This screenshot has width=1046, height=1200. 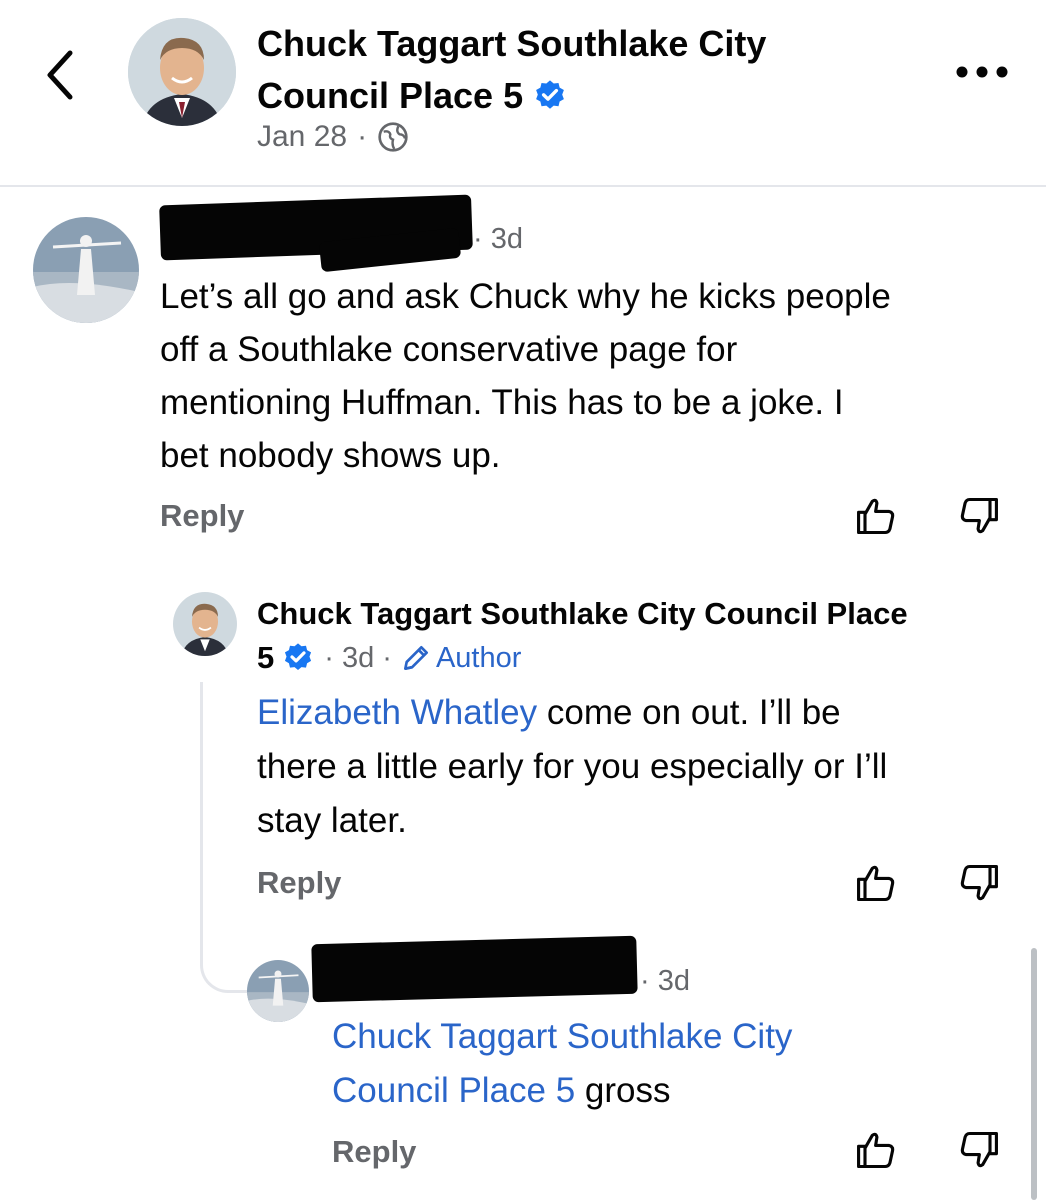 I want to click on reply-time: · 3d ·, so click(x=358, y=657).